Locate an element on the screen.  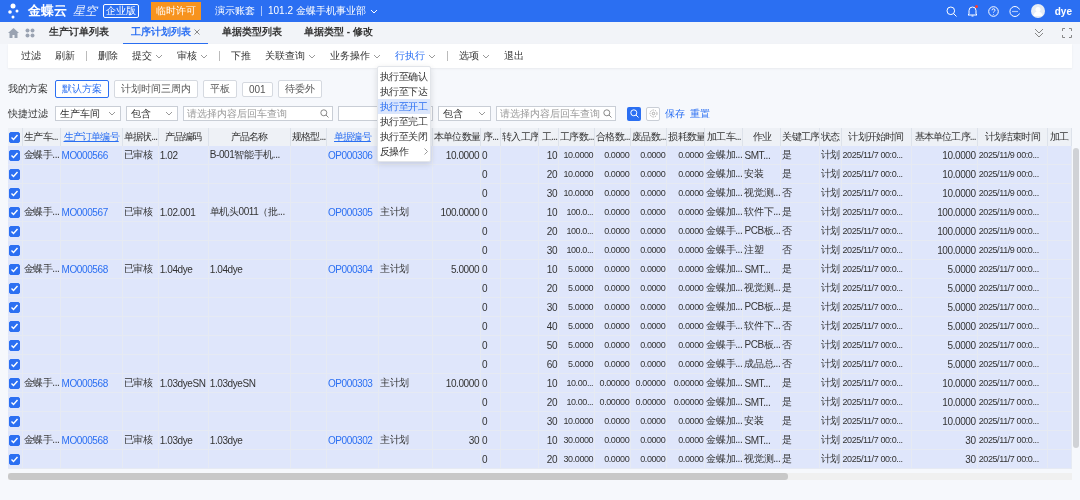
column-header: 产品编码 is located at coordinates (183, 137).